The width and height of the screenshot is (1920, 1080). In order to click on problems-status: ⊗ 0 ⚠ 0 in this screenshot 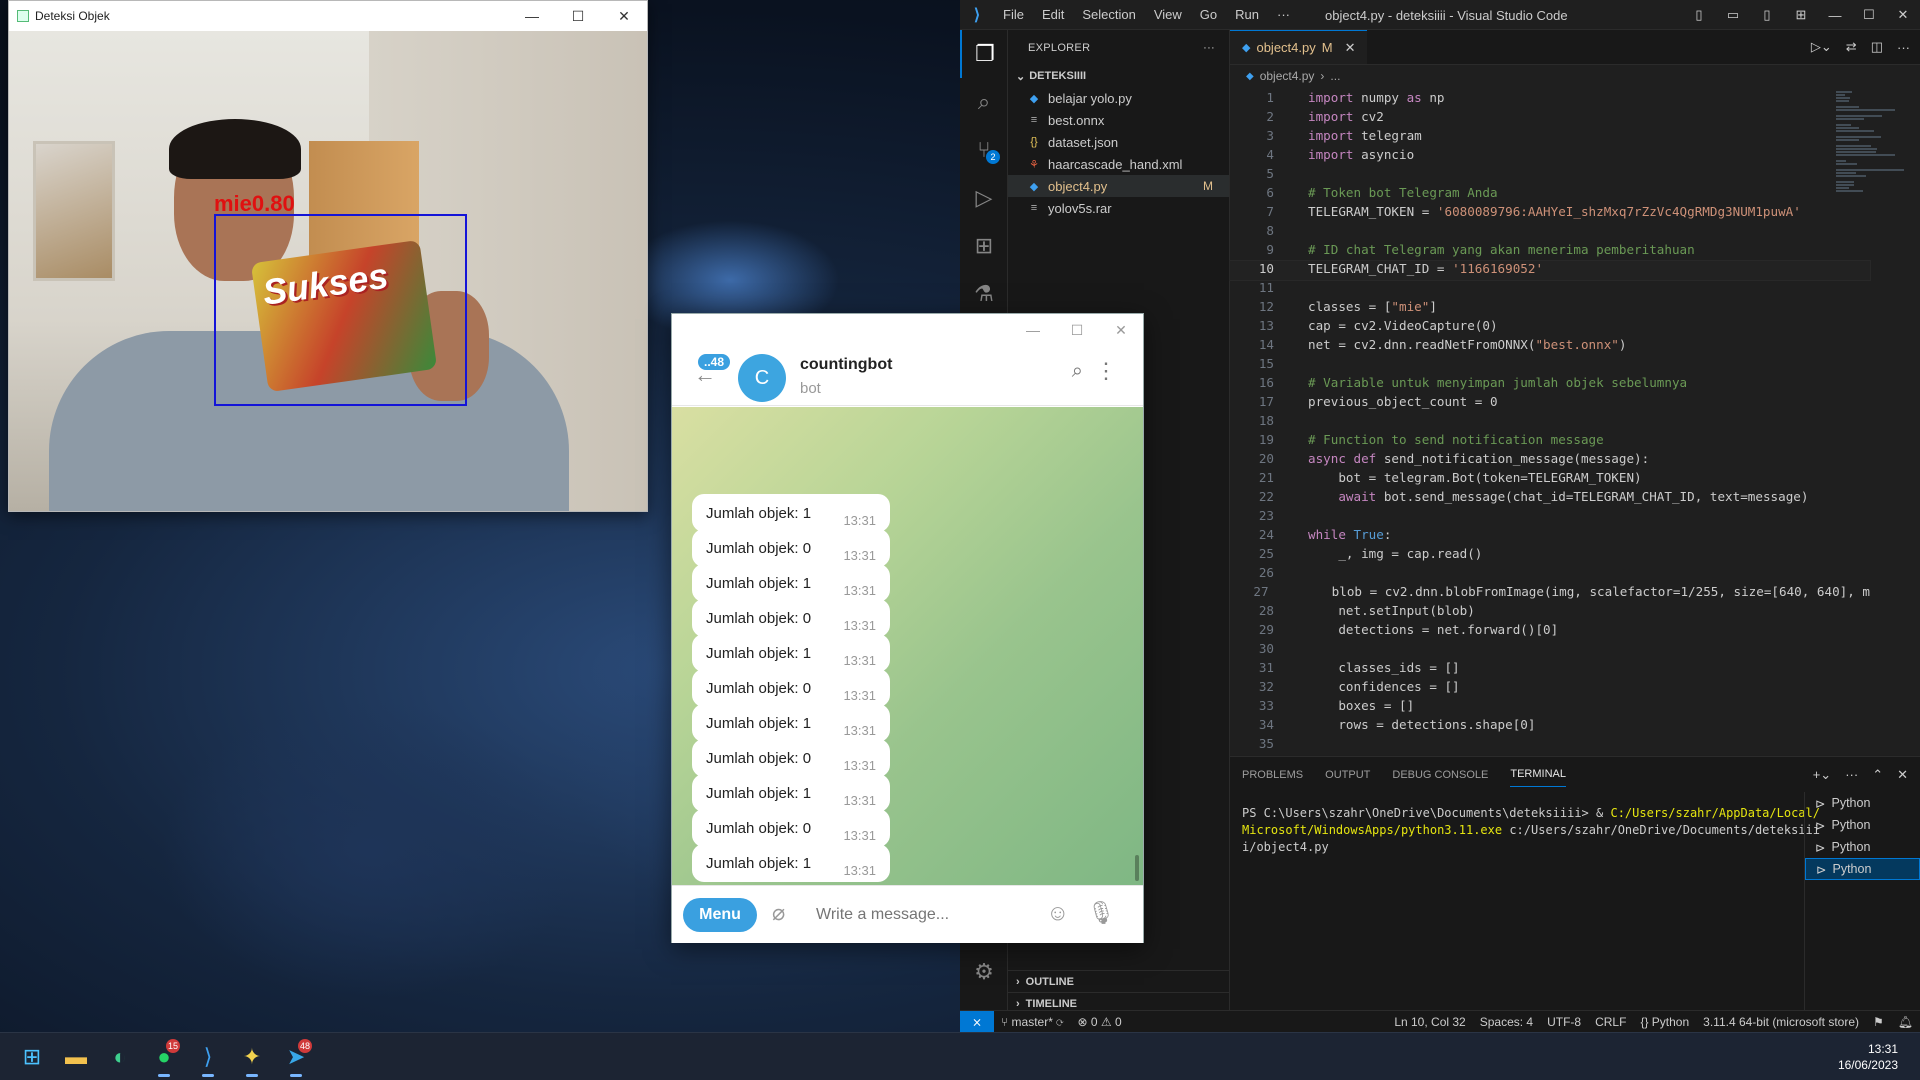, I will do `click(1099, 1022)`.